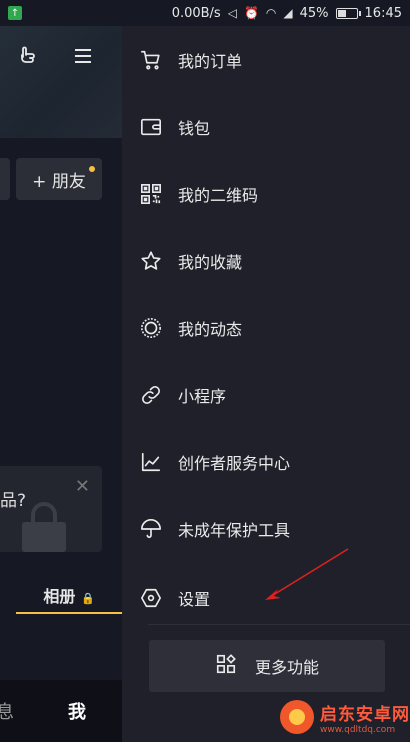  Describe the element at coordinates (210, 262) in the screenshot. I see `menu-item-label: 我的收藏` at that location.